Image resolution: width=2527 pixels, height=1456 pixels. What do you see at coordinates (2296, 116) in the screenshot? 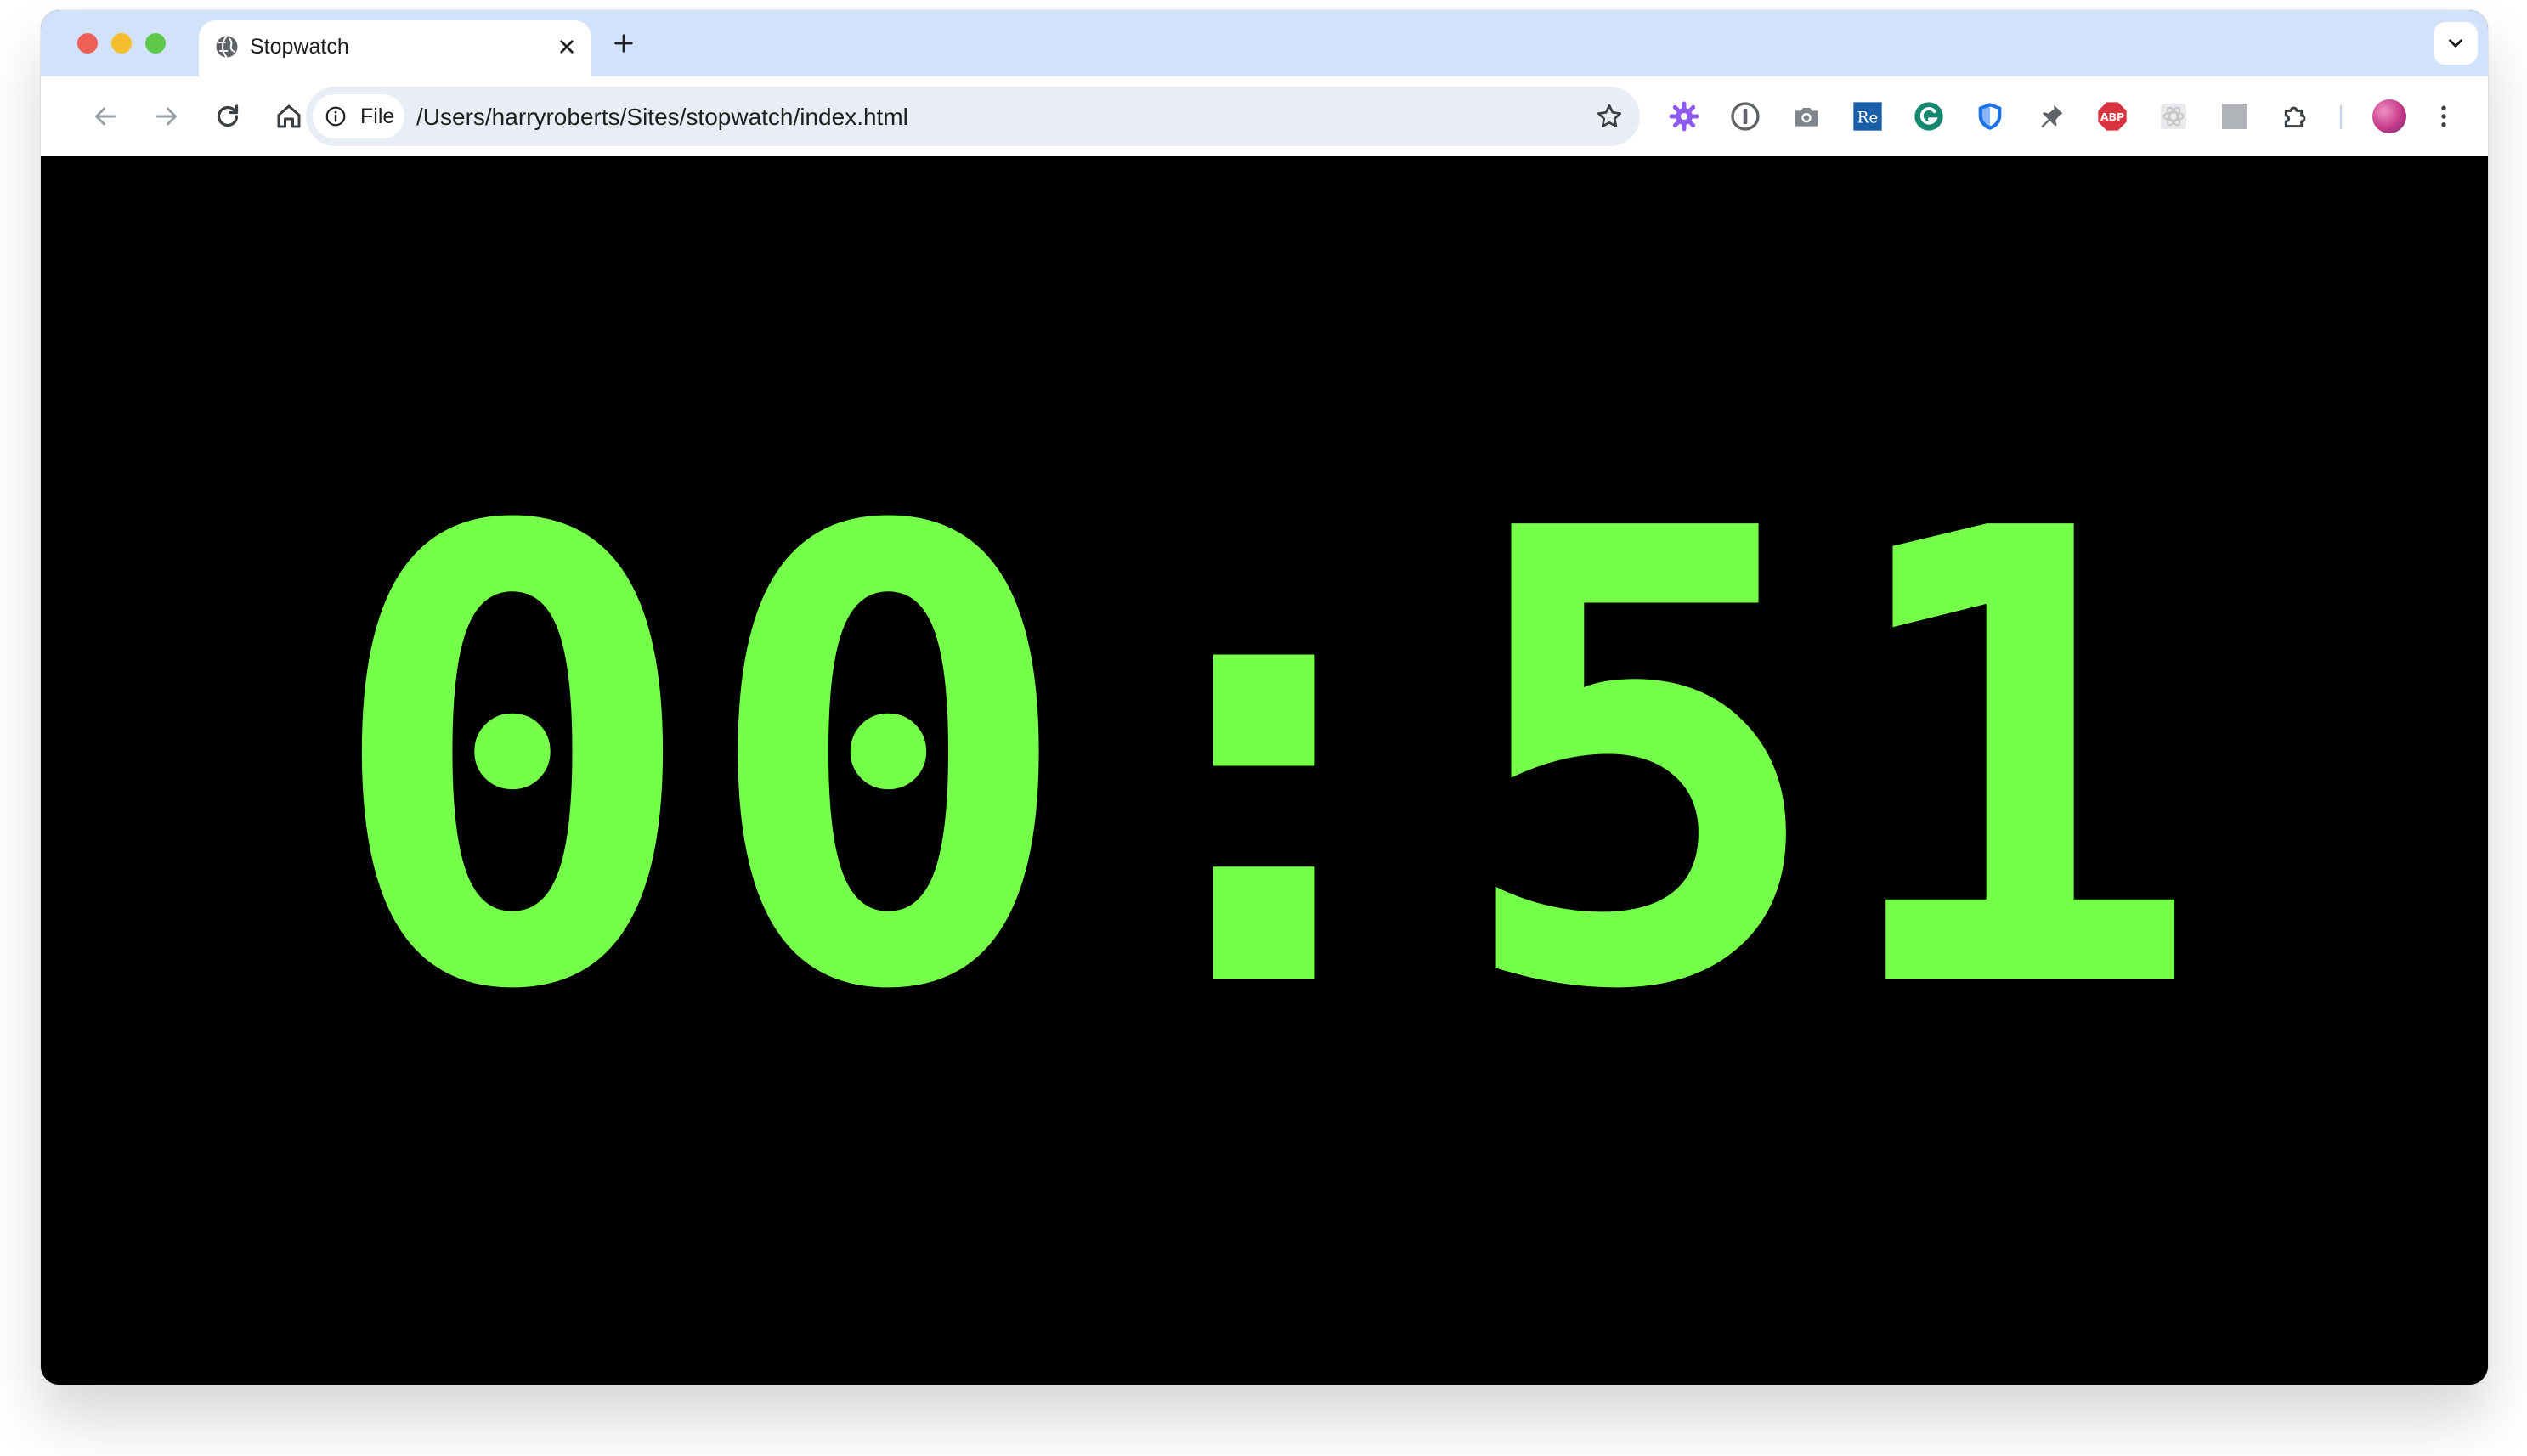
I see `puzzle-icon` at bounding box center [2296, 116].